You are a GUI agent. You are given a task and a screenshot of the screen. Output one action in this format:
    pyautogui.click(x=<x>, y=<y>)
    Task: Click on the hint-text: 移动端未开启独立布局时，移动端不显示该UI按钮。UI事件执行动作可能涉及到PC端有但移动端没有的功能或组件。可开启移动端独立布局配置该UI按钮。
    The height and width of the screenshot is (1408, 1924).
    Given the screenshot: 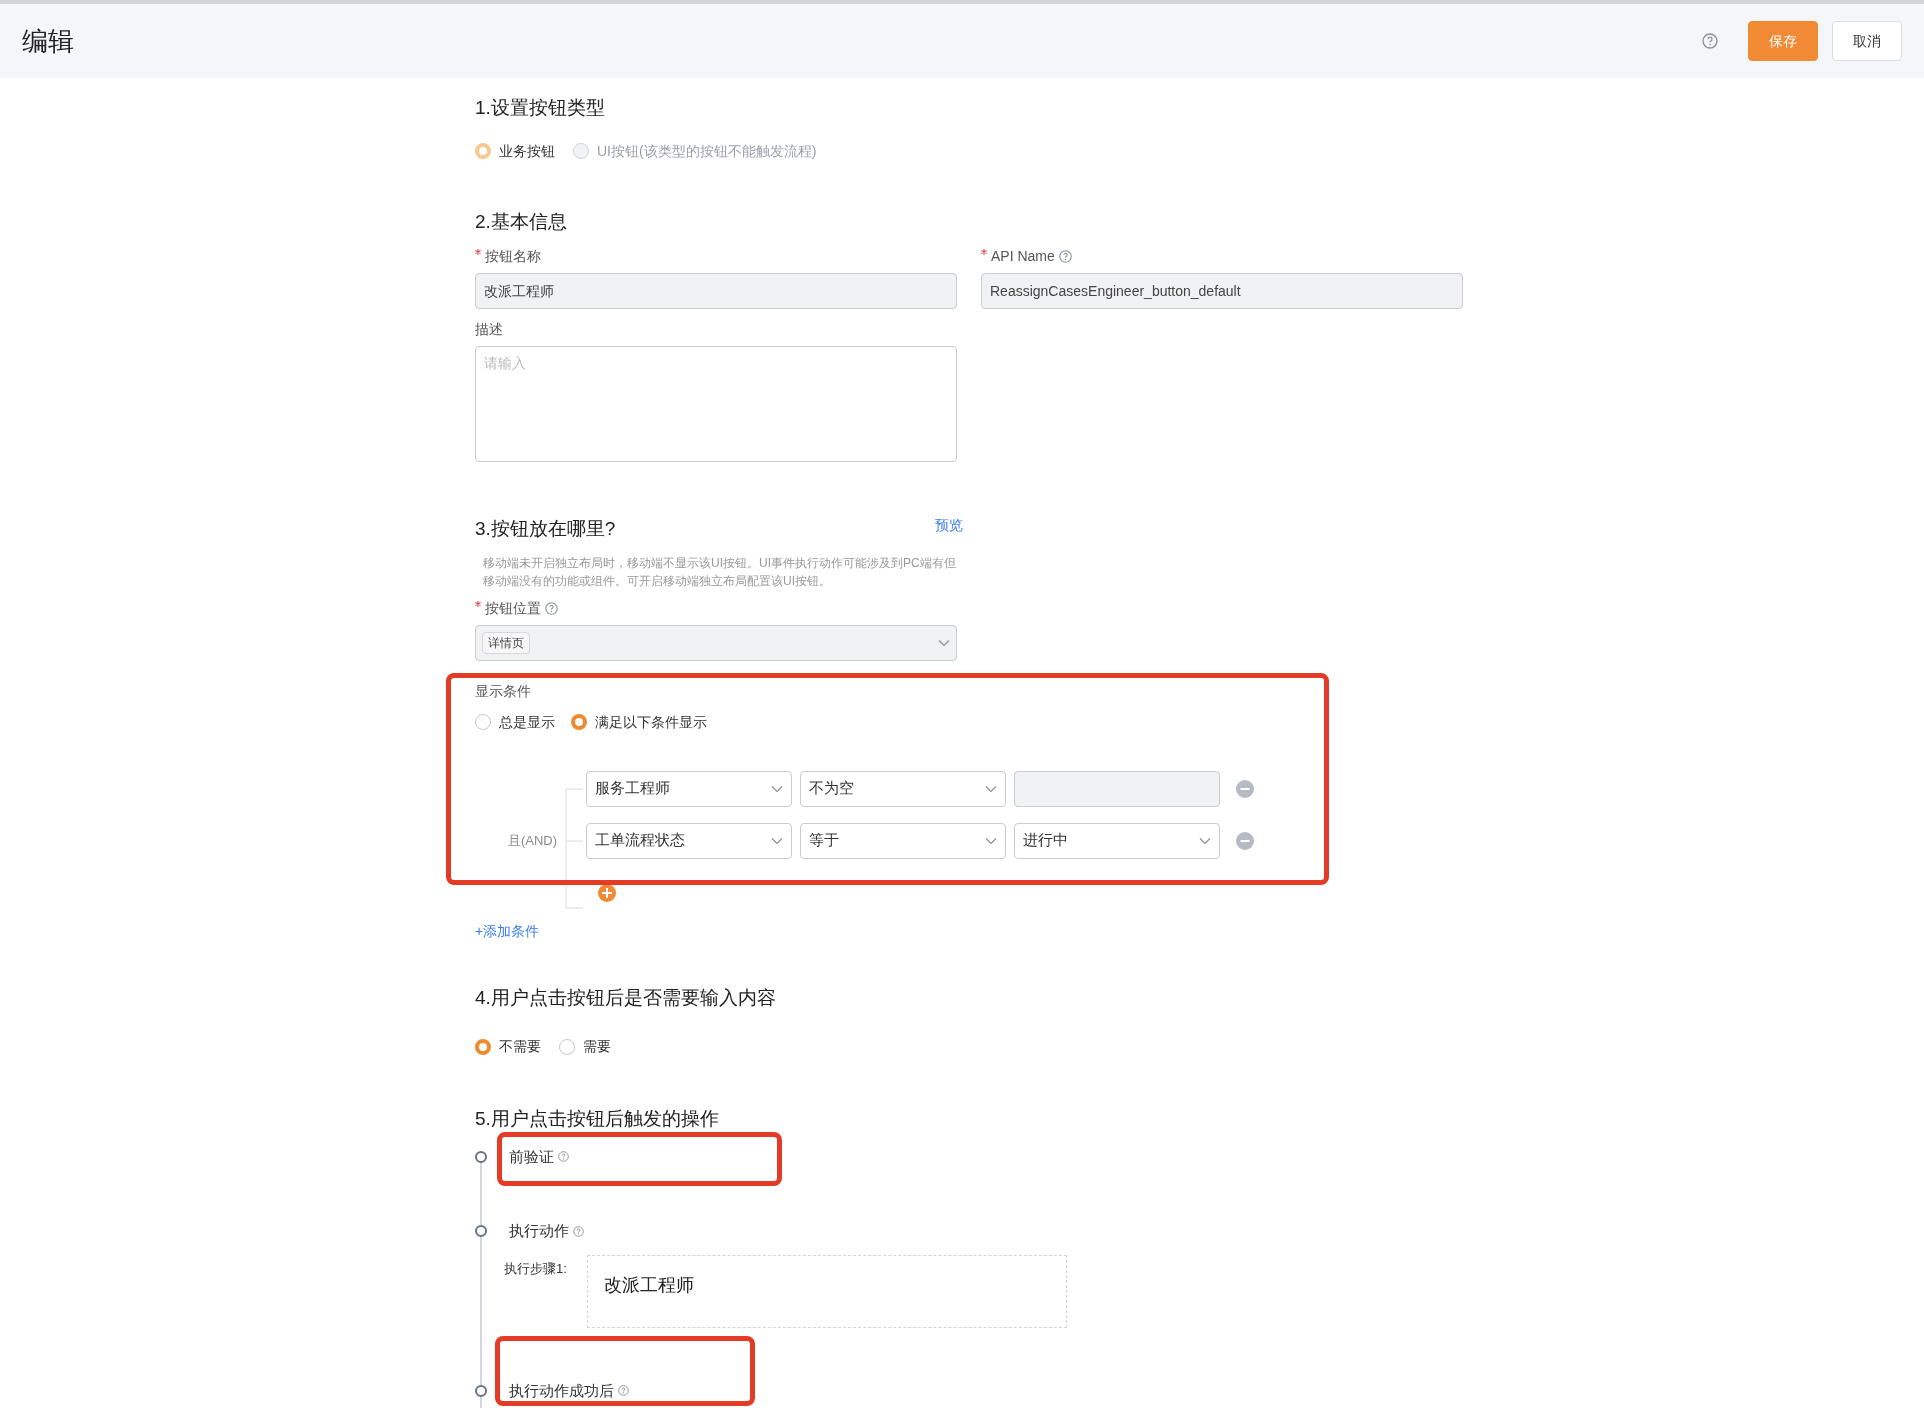 What is the action you would take?
    pyautogui.click(x=720, y=572)
    